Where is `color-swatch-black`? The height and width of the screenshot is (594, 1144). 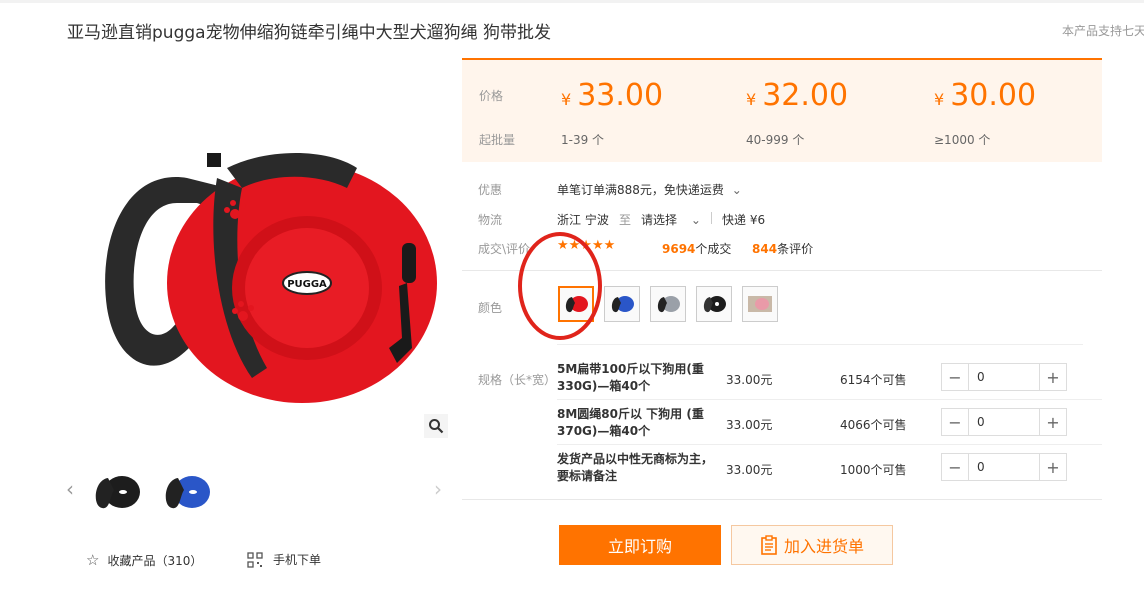
color-swatch-black is located at coordinates (714, 304).